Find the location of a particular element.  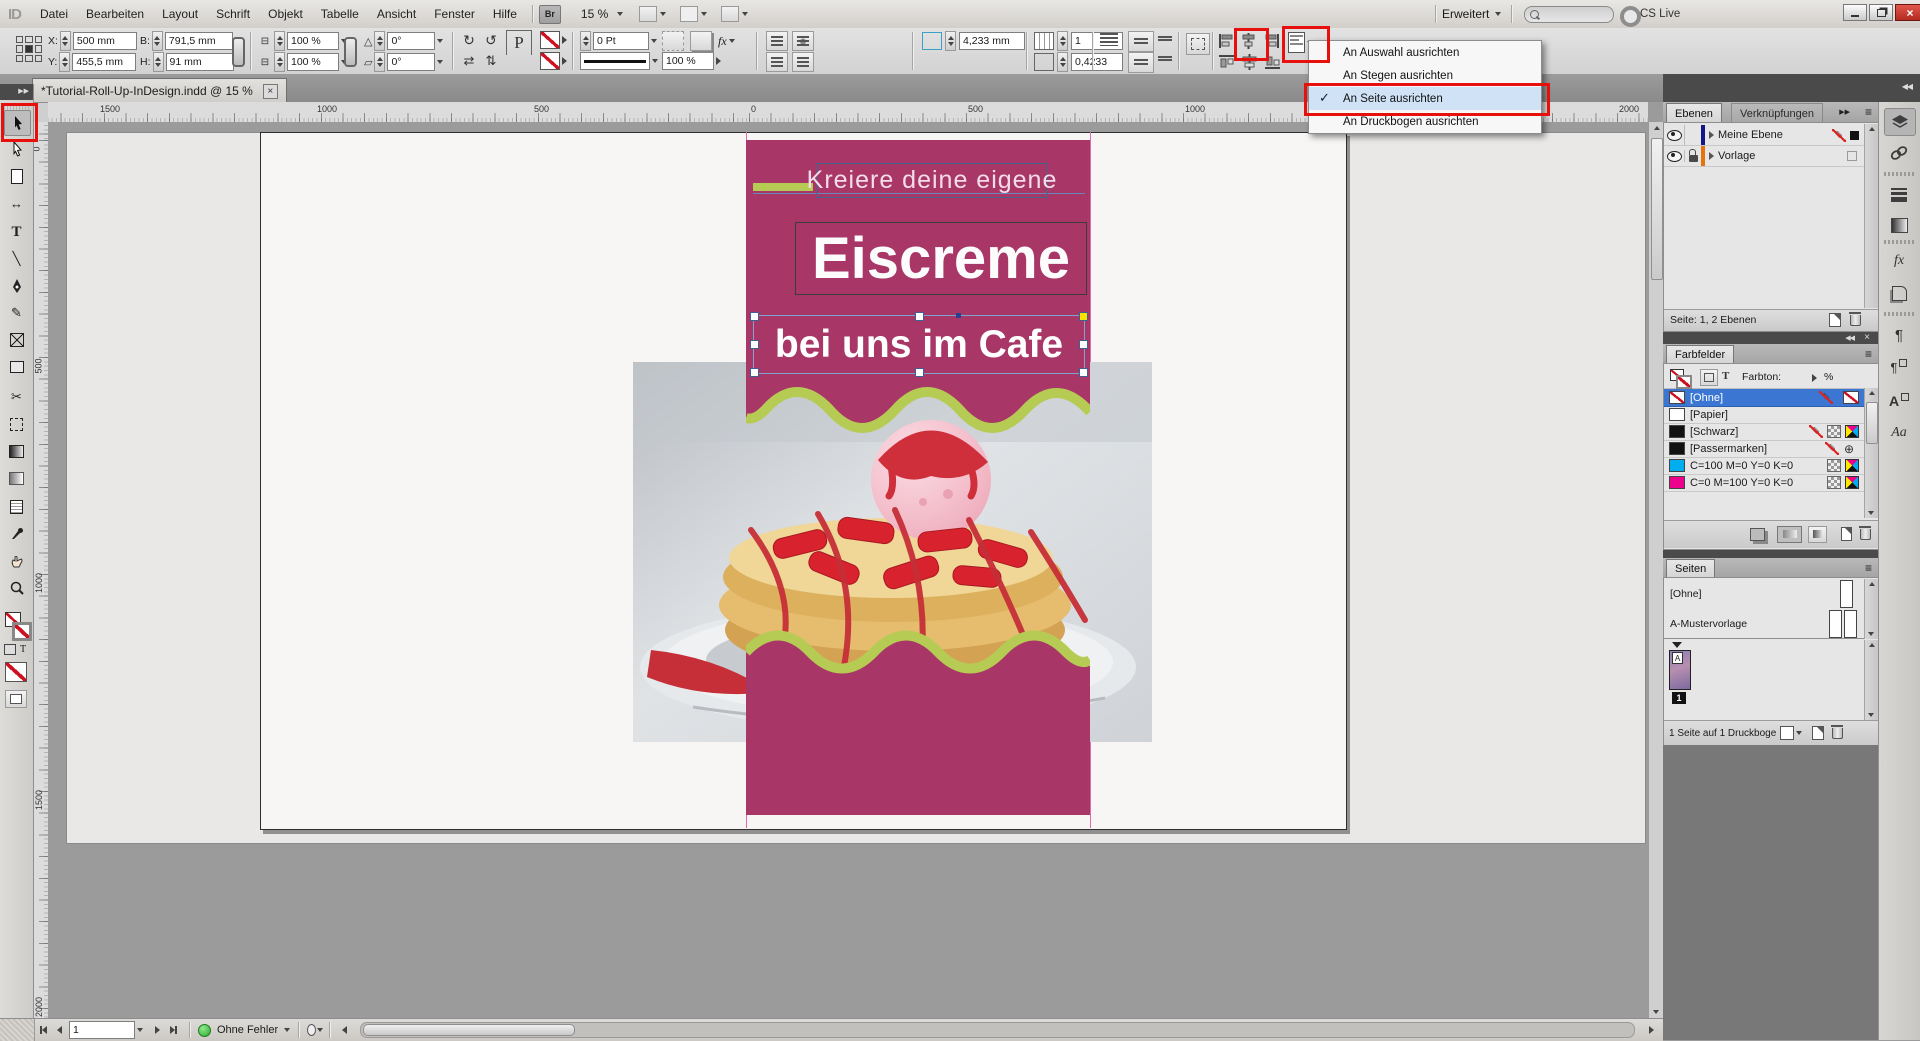

character-styles-panel-icon: A is located at coordinates (1899, 401).